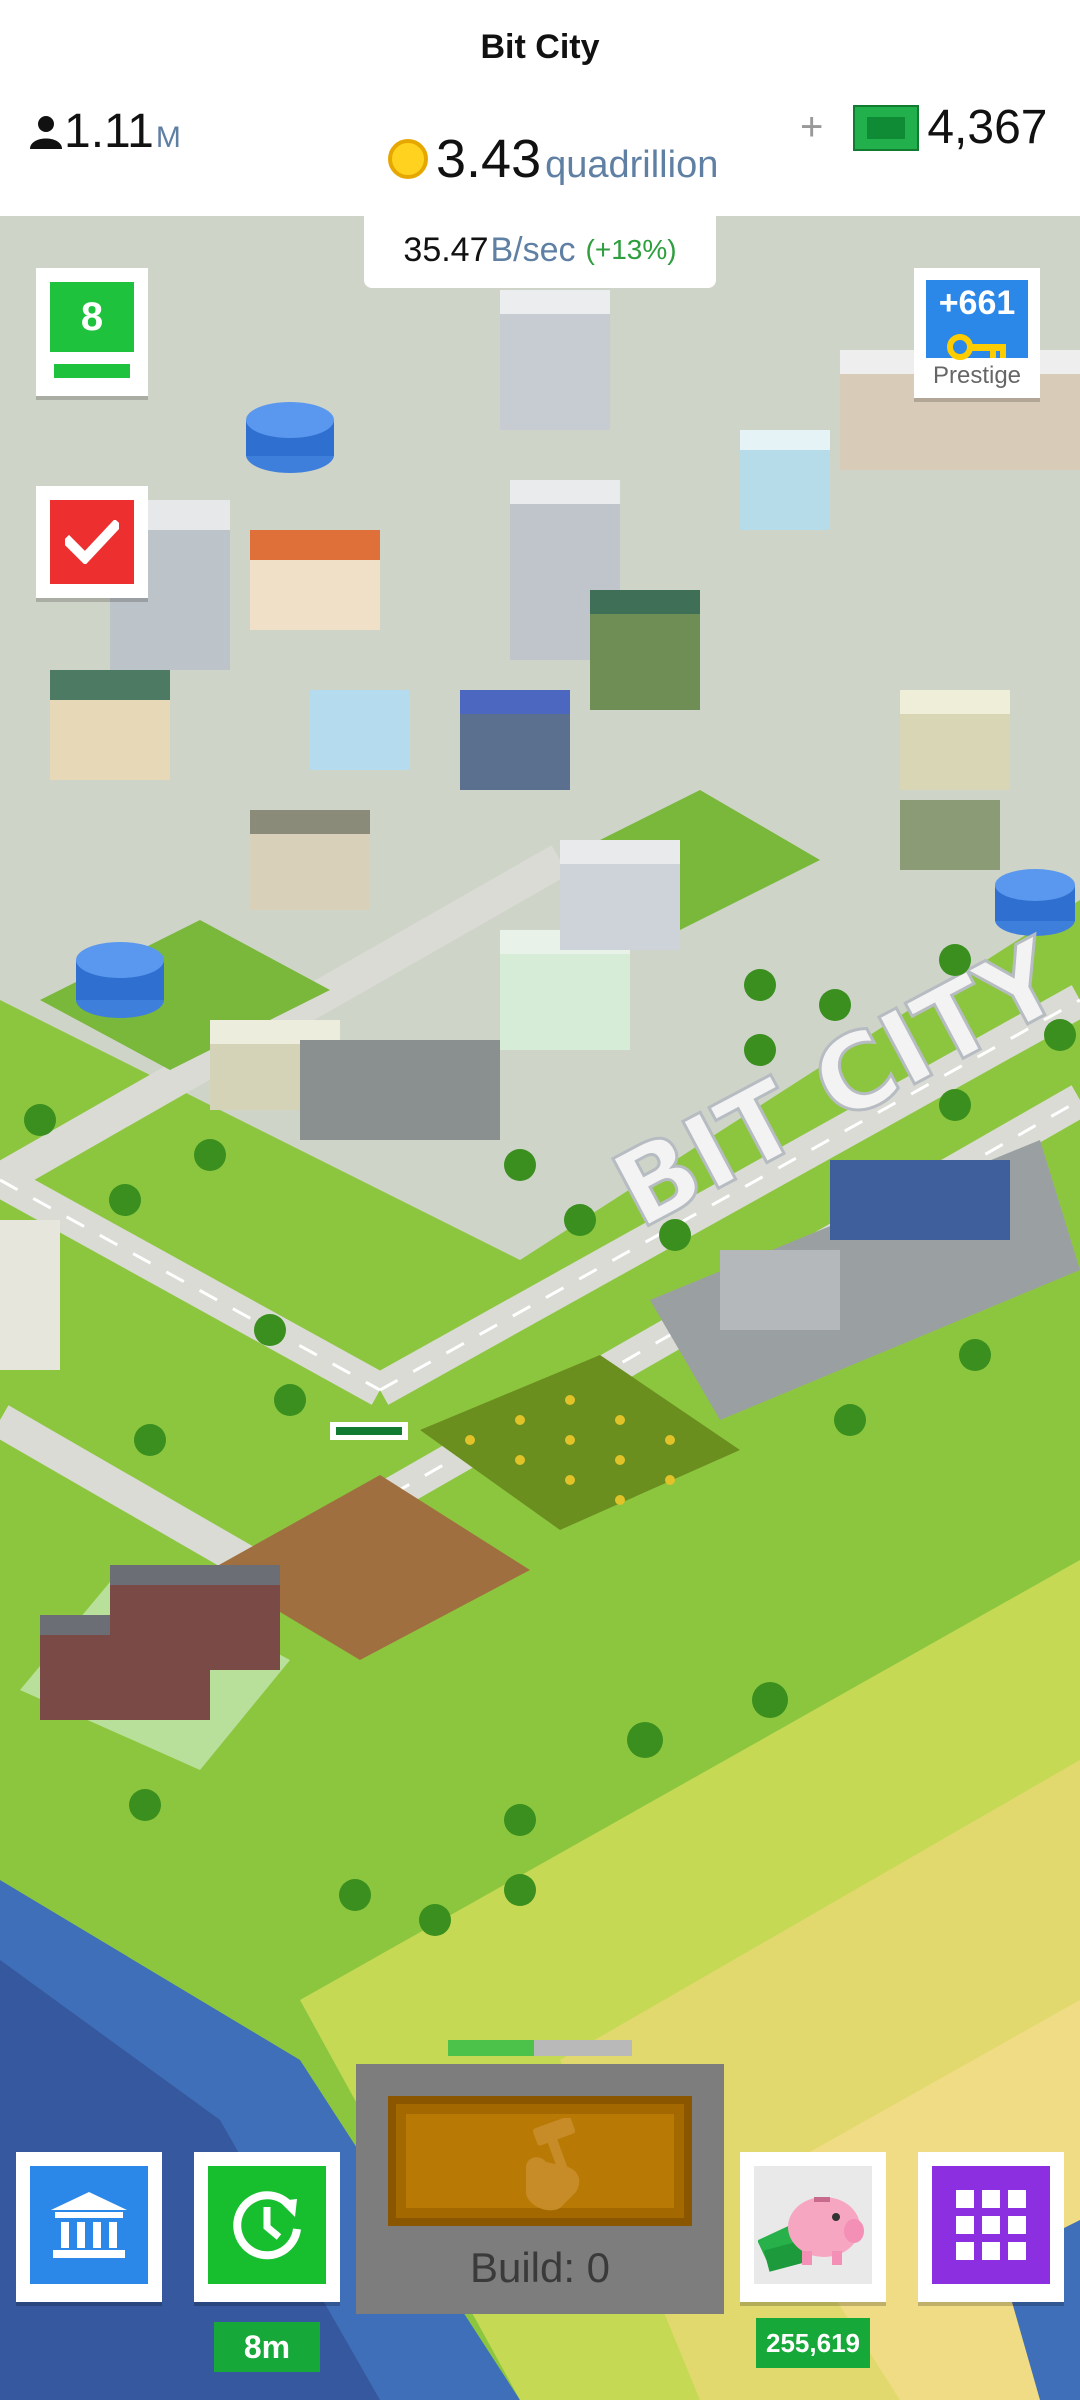 The image size is (1080, 2400). Describe the element at coordinates (553, 2164) in the screenshot. I see `hammer-hand-icon` at that location.